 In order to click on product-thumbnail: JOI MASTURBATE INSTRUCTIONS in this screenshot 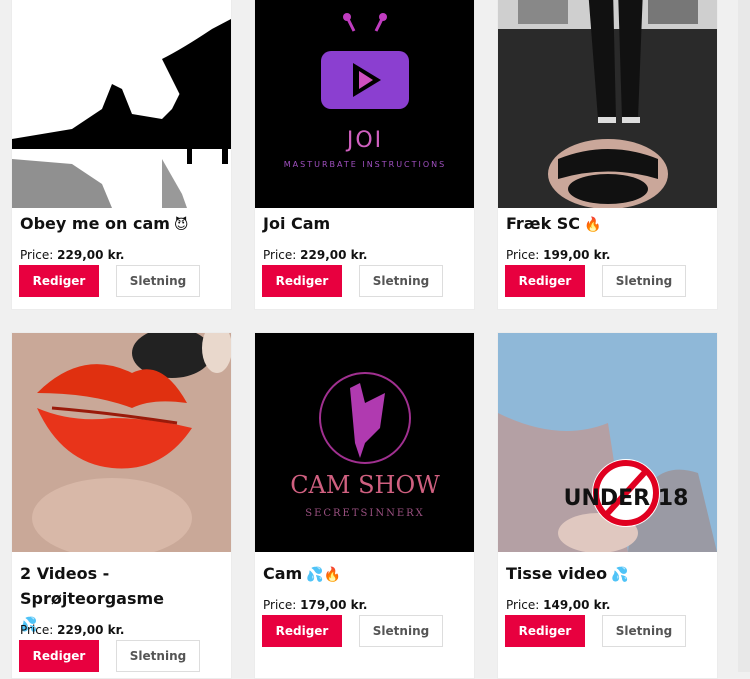, I will do `click(364, 104)`.